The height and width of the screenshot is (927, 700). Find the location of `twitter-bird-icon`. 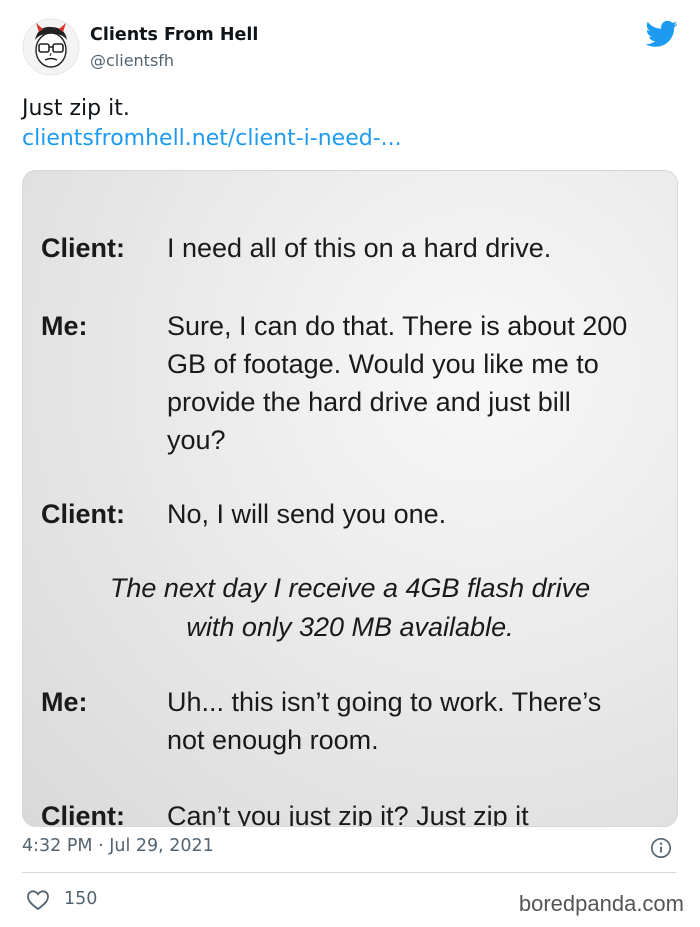

twitter-bird-icon is located at coordinates (662, 34).